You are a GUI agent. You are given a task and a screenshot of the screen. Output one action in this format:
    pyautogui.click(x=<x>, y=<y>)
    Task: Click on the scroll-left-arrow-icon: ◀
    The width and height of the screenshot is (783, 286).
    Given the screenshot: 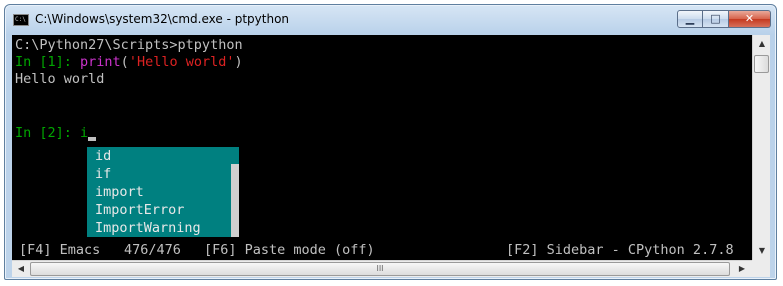 What is the action you would take?
    pyautogui.click(x=21, y=269)
    